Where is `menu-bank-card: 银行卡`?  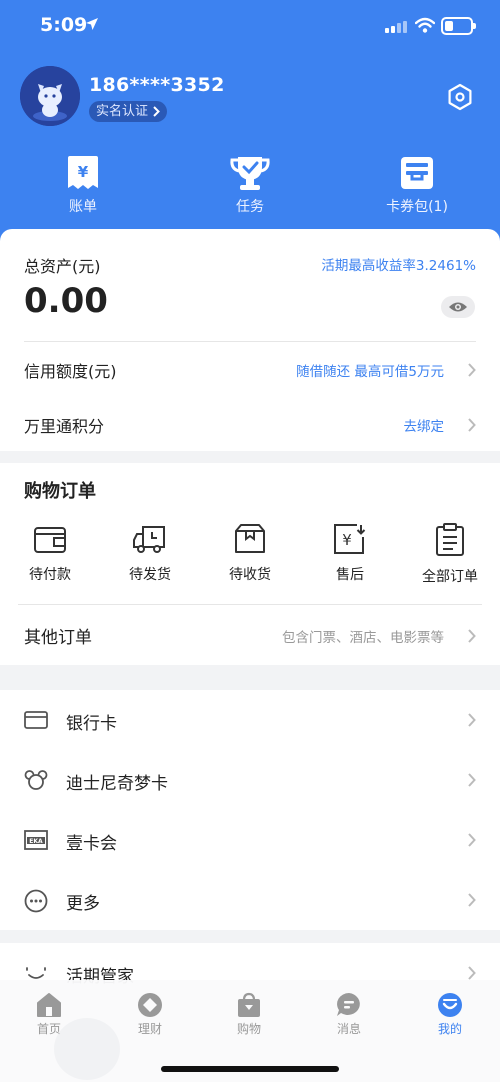 menu-bank-card: 银行卡 is located at coordinates (250, 720).